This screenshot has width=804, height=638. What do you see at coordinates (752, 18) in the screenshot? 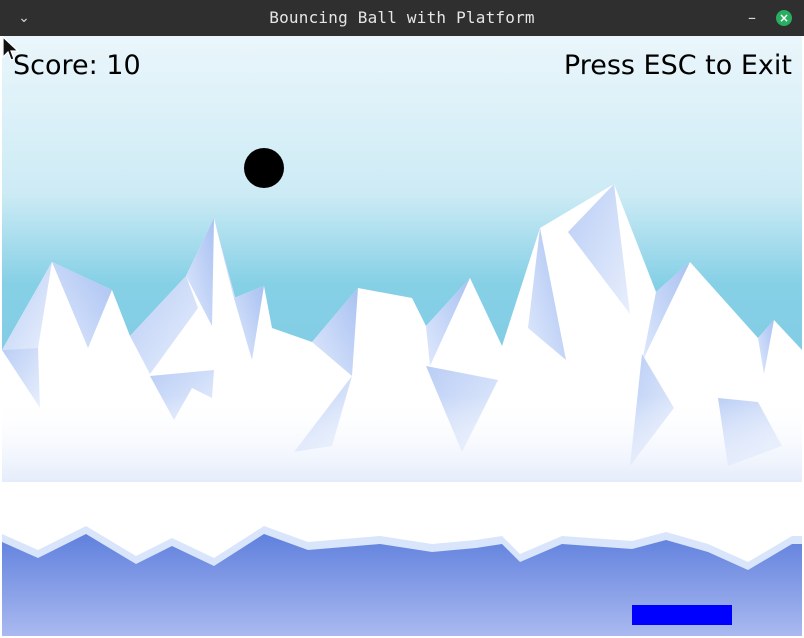
I see `minimize-icon: –` at bounding box center [752, 18].